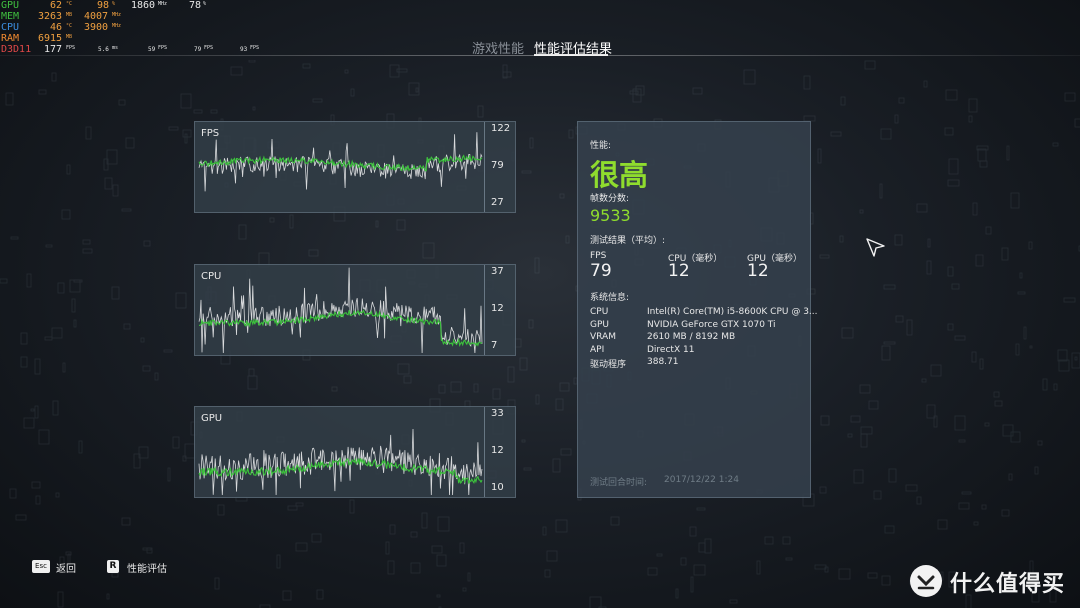  I want to click on test-time-value: 2017/12/22 1:24, so click(701, 480).